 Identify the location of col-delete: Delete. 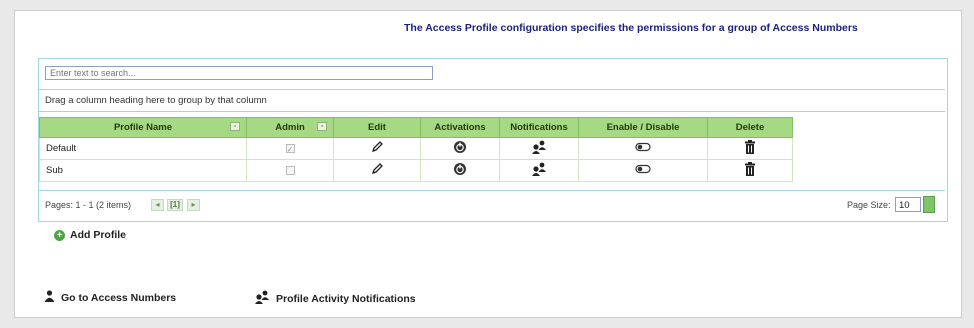
(750, 127).